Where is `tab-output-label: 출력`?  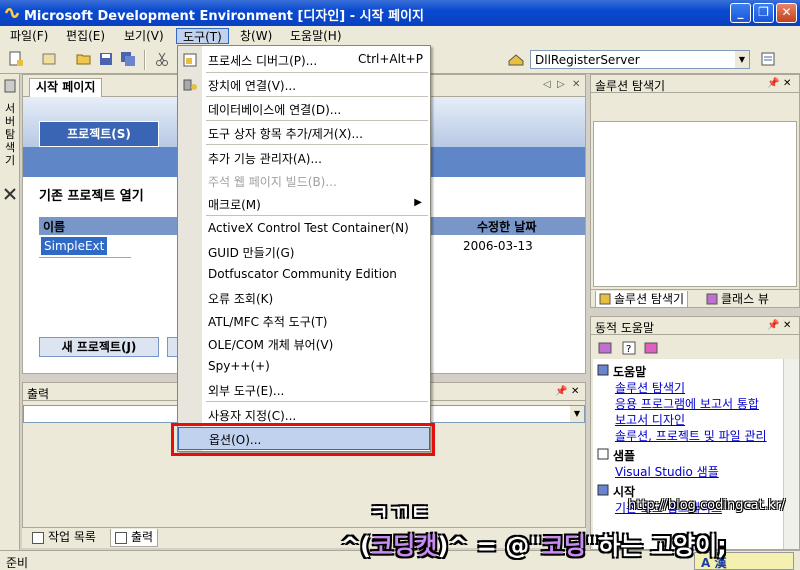 tab-output-label: 출력 is located at coordinates (142, 537).